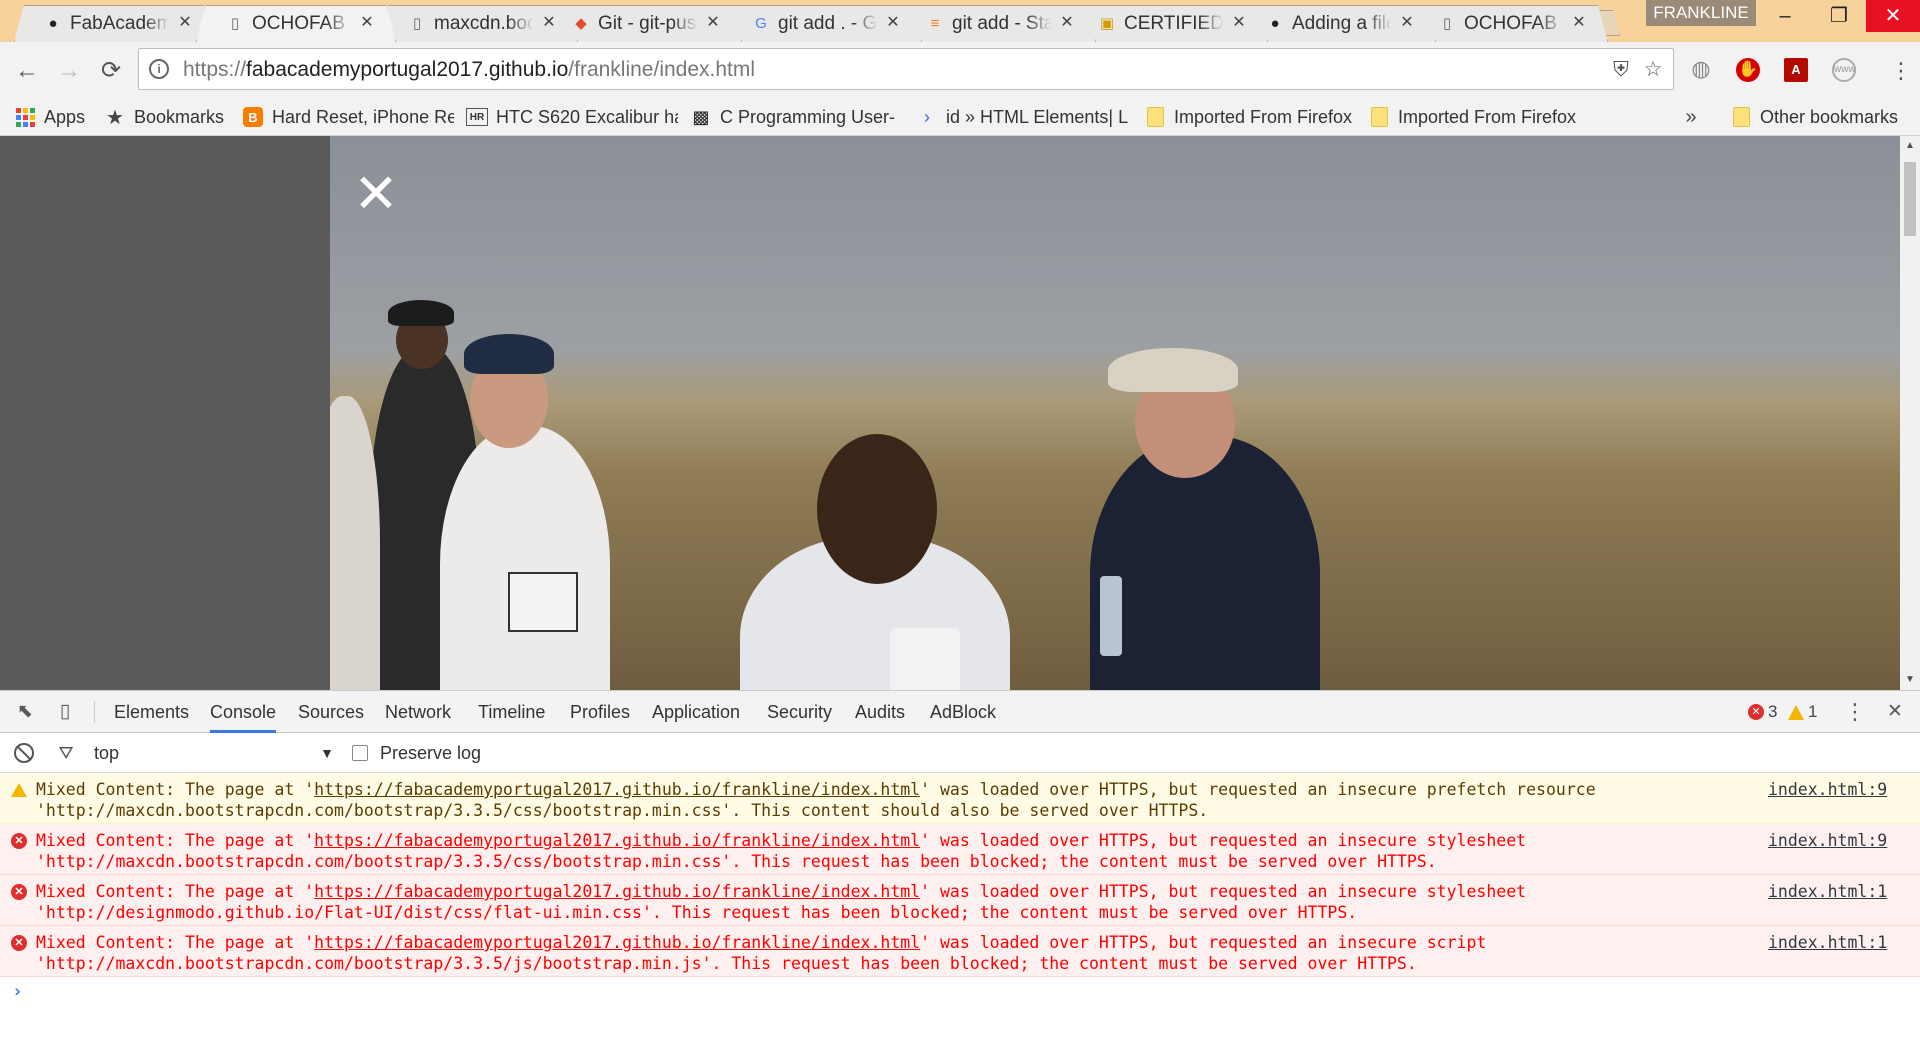 The height and width of the screenshot is (1043, 1920). Describe the element at coordinates (376, 194) in the screenshot. I see `close-overlay-icon: ✕` at that location.